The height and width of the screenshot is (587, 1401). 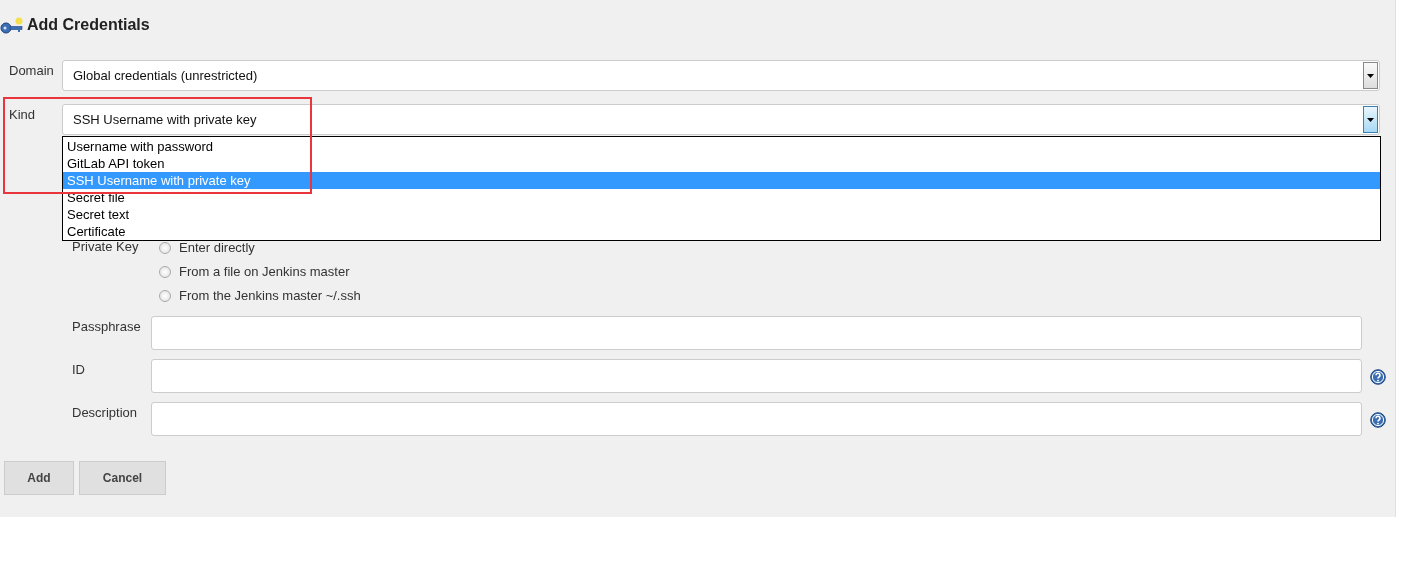 I want to click on radio-label: From the Jenkins master ~/.ssh, so click(x=270, y=295).